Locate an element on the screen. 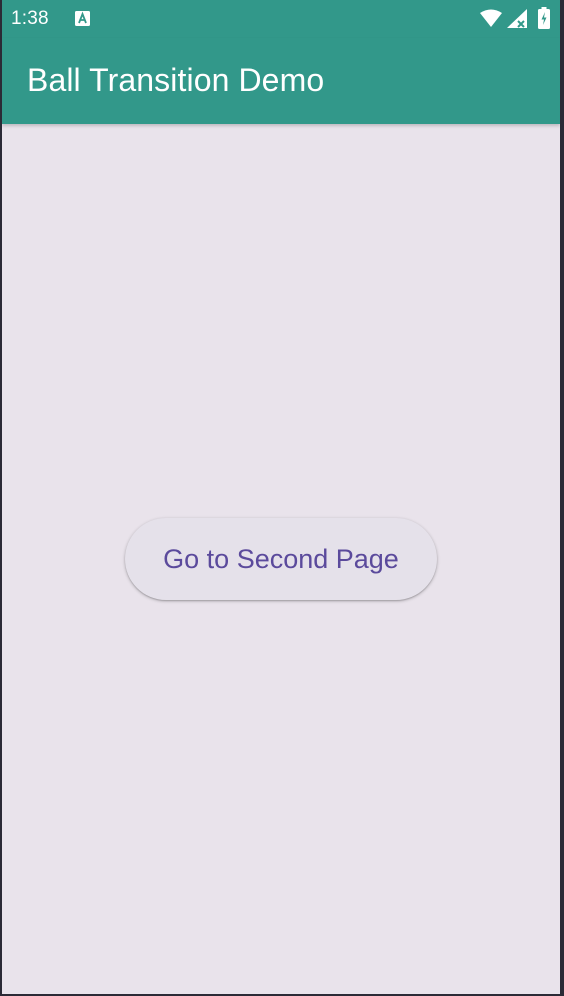 This screenshot has width=564, height=996. status-bar: 1:38 is located at coordinates (281, 19).